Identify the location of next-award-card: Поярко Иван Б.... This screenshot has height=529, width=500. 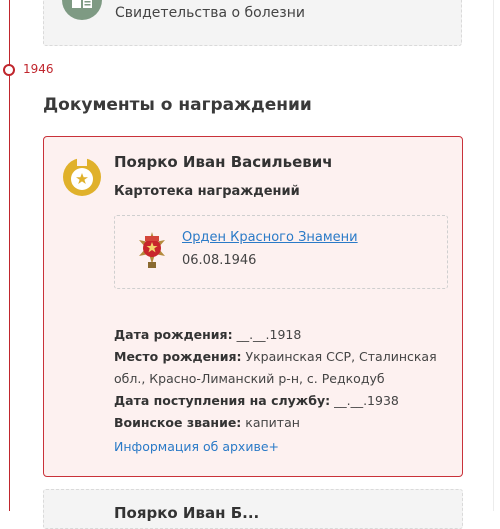
(253, 509).